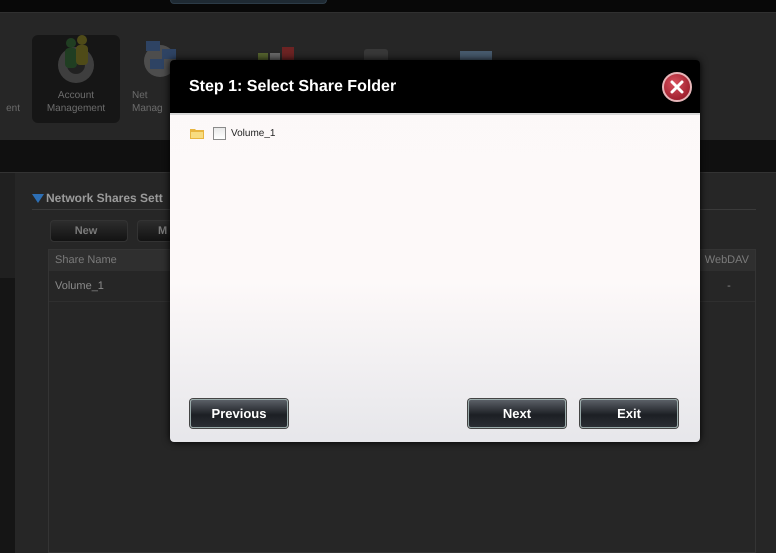 This screenshot has height=553, width=776. Describe the element at coordinates (76, 59) in the screenshot. I see `people-gear-icon` at that location.